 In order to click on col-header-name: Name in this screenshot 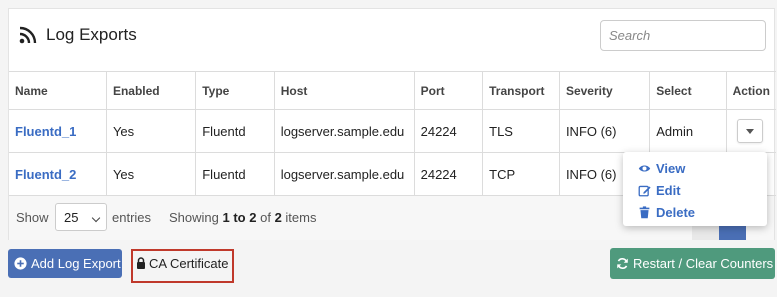, I will do `click(58, 90)`.